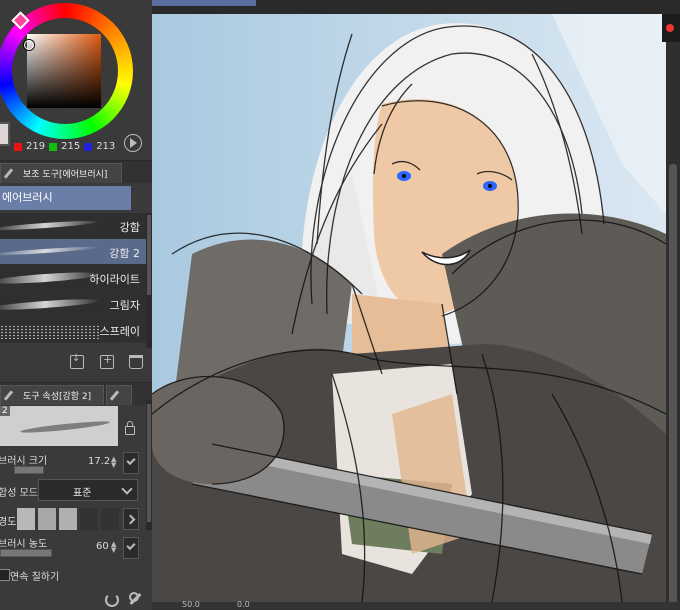 The height and width of the screenshot is (610, 680). What do you see at coordinates (24, 544) in the screenshot?
I see `brush-density-label: 브러시 농도` at bounding box center [24, 544].